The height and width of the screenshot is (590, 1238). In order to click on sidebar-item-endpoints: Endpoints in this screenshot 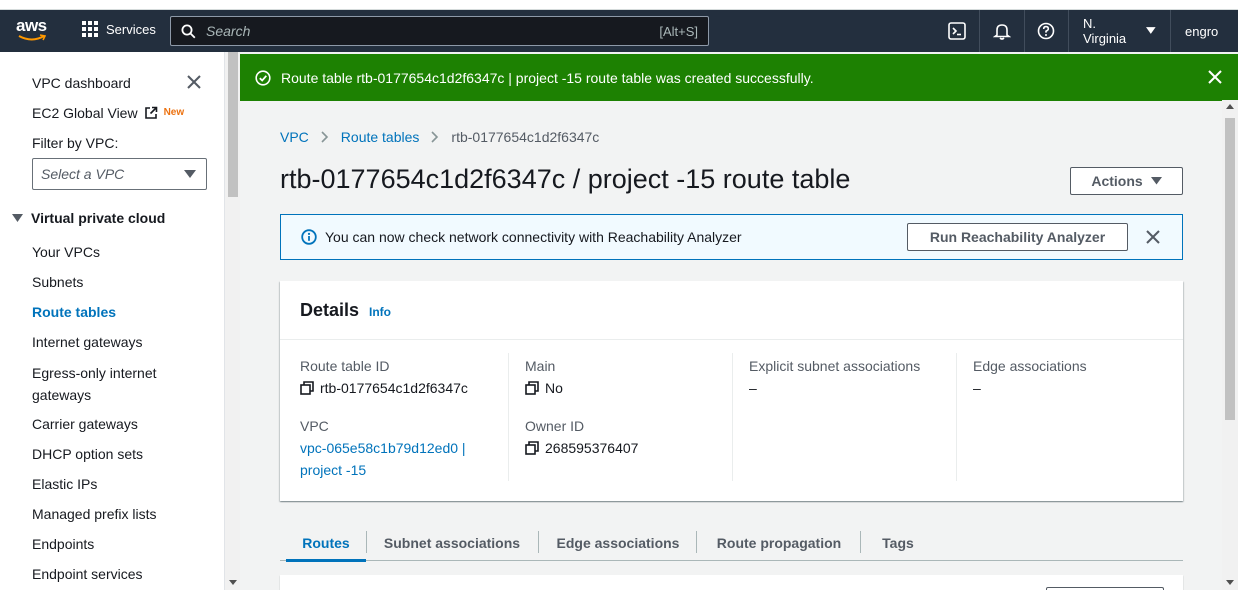, I will do `click(63, 544)`.